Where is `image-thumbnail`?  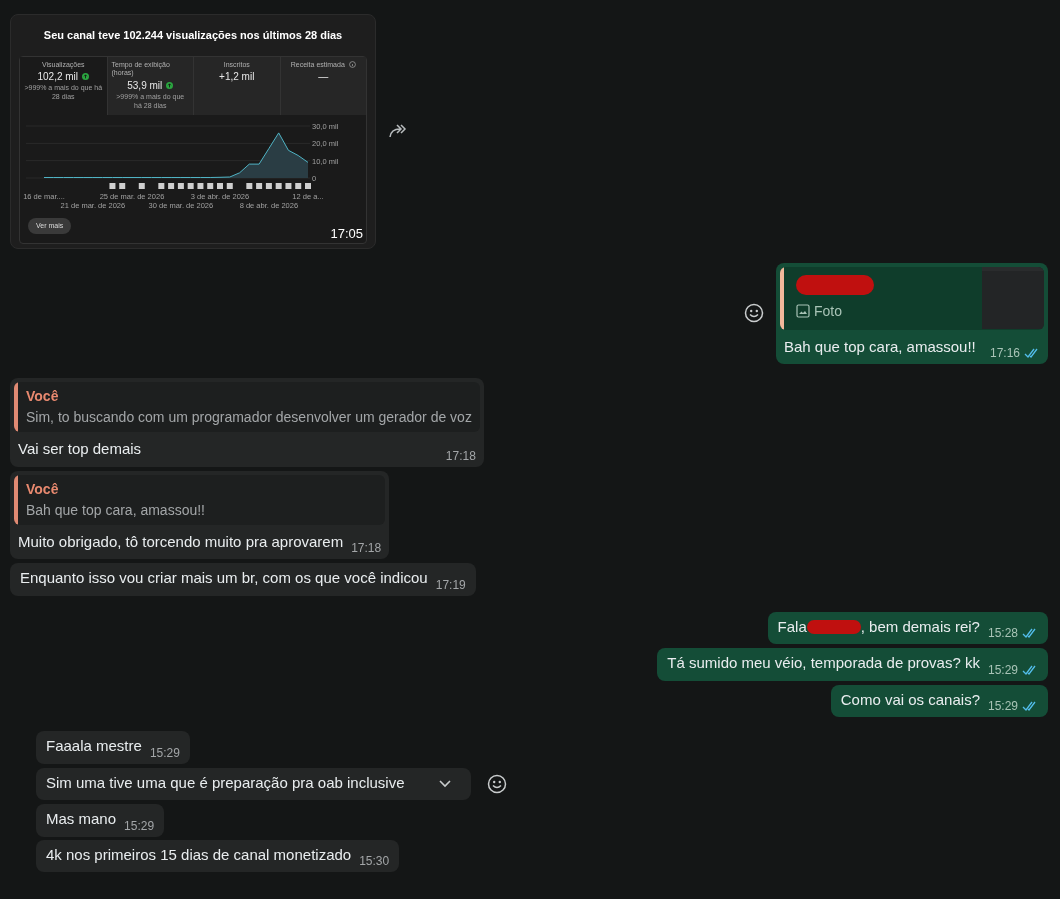 image-thumbnail is located at coordinates (1013, 297).